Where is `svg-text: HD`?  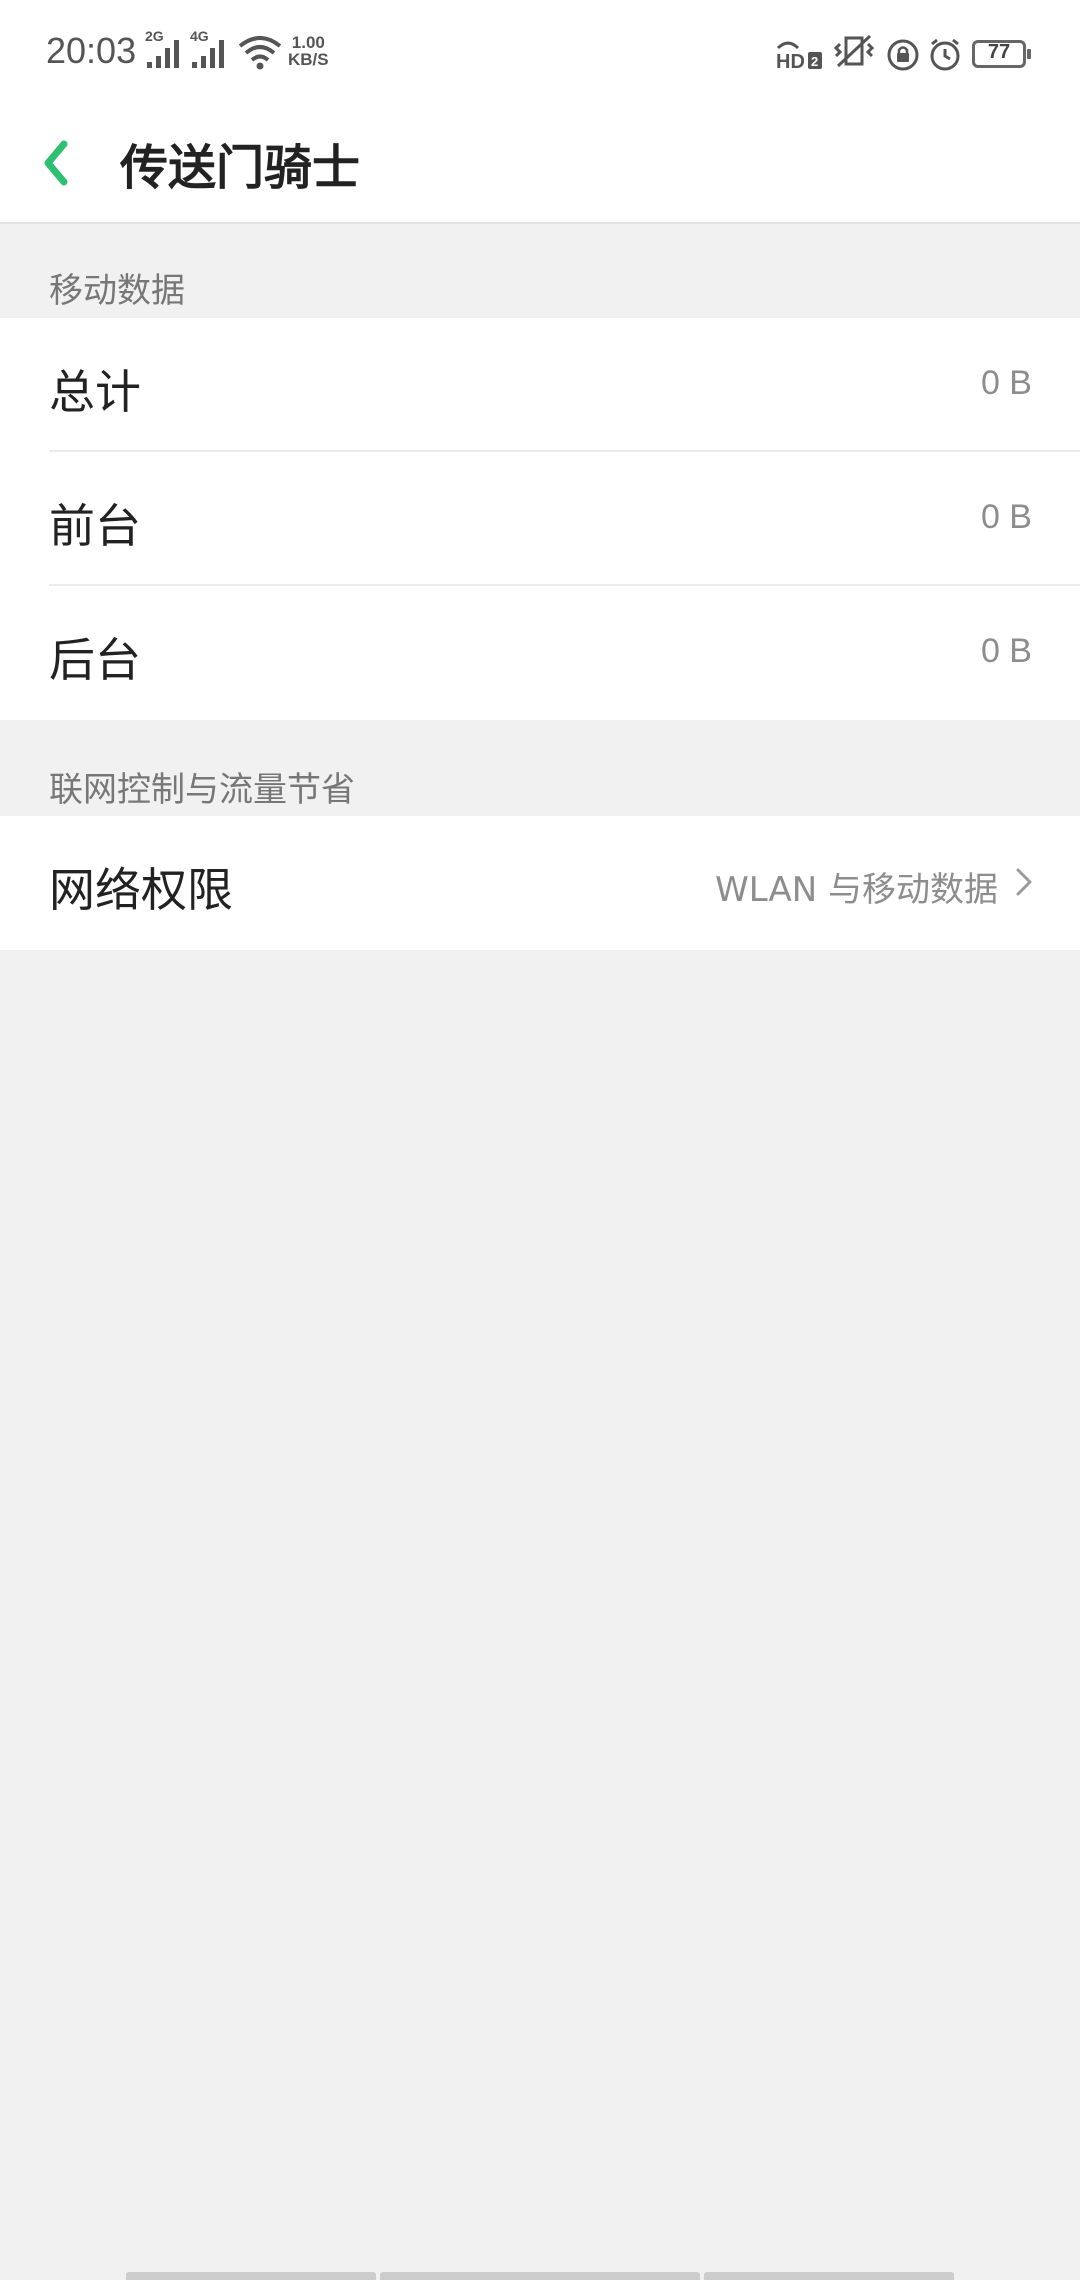
svg-text: HD is located at coordinates (790, 60).